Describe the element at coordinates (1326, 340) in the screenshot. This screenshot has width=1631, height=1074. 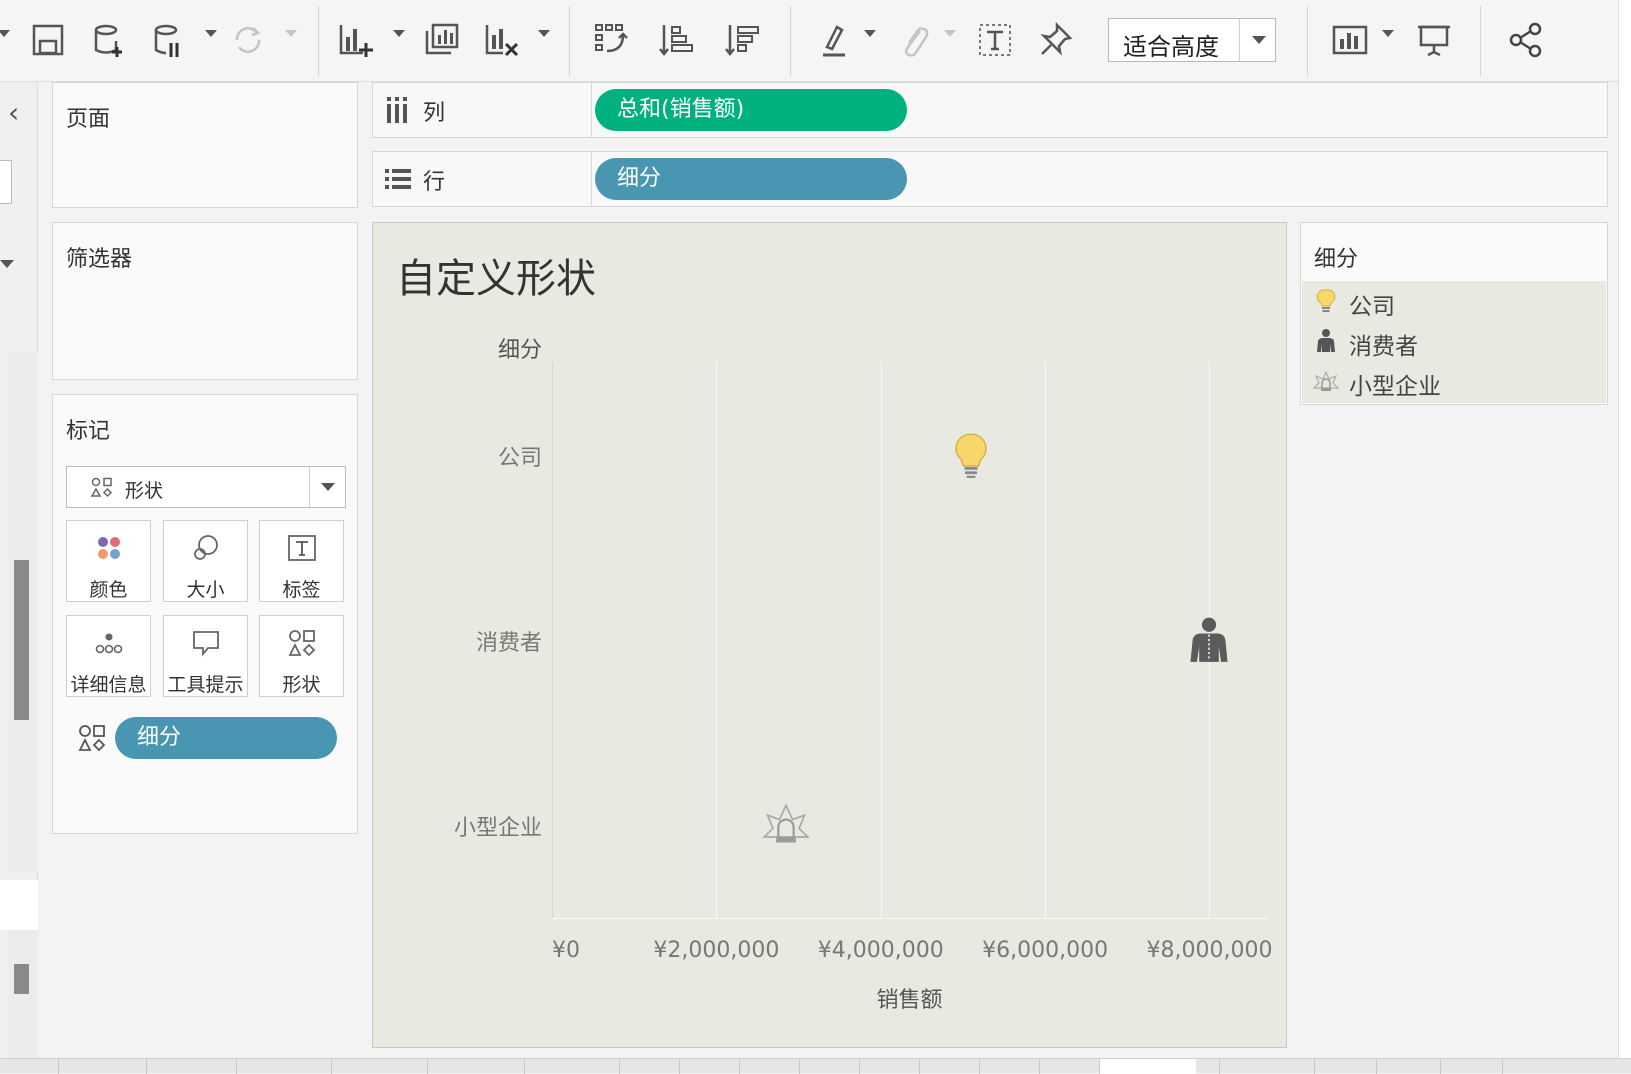
I see `person-icon` at that location.